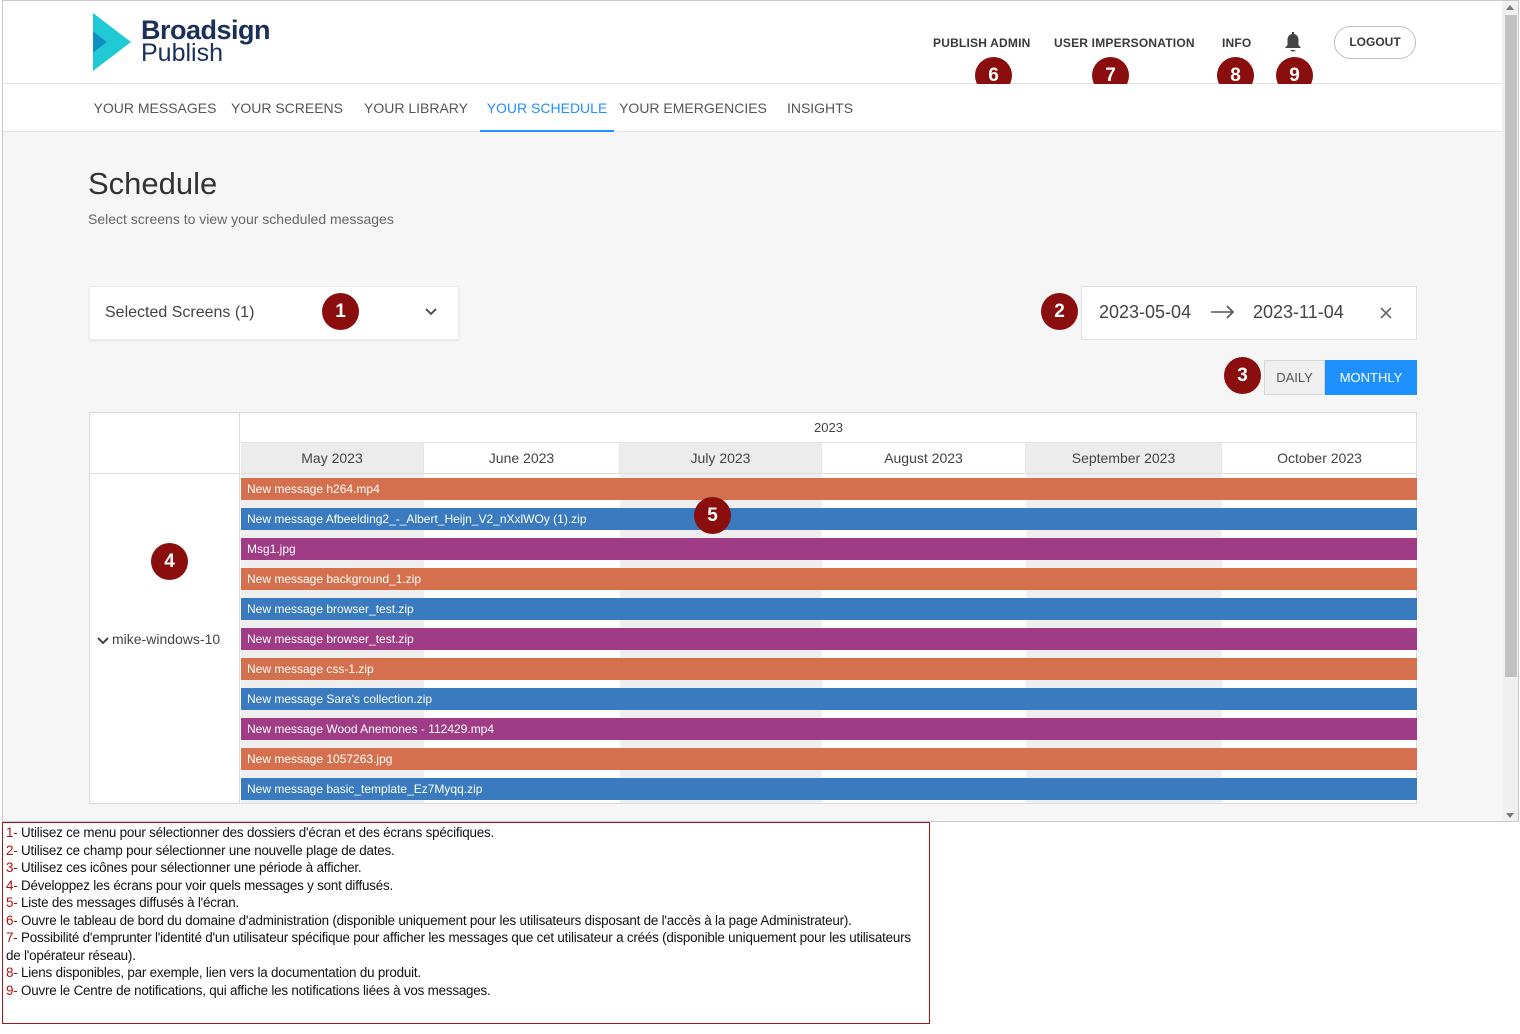 The height and width of the screenshot is (1034, 1520). I want to click on month-header: May 2023, so click(332, 458).